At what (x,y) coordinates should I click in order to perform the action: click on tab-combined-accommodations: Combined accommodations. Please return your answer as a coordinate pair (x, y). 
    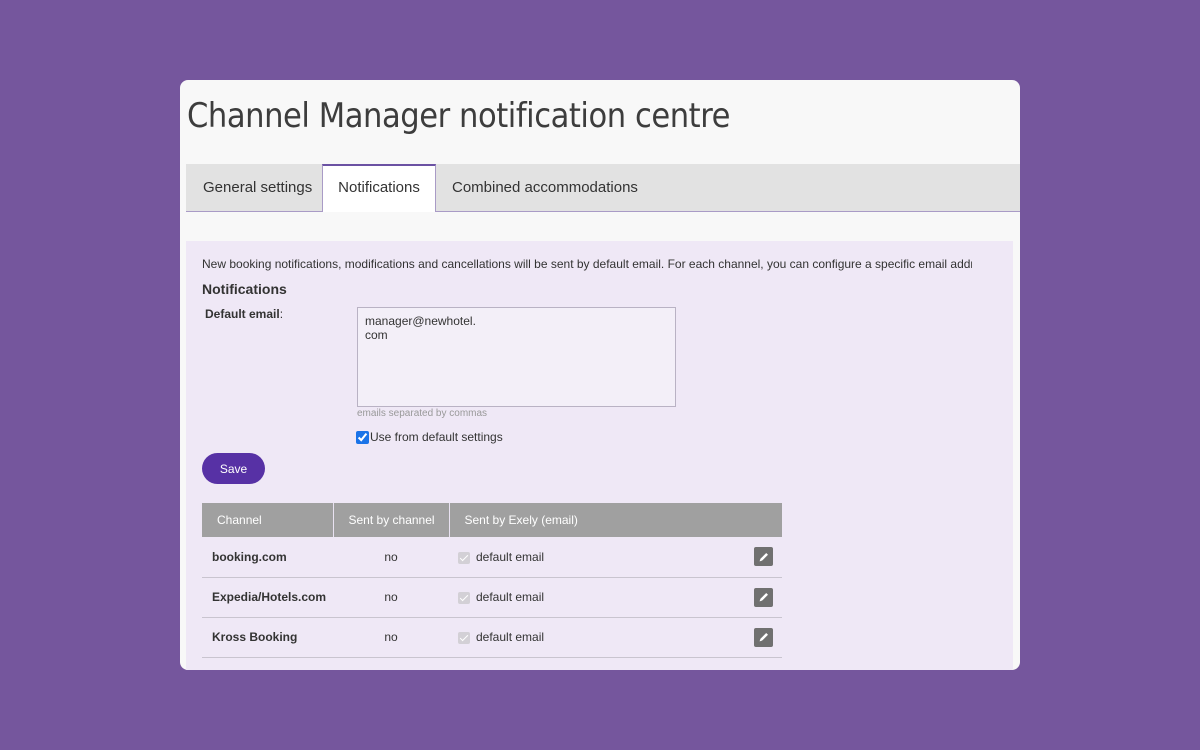
    Looking at the image, I should click on (545, 187).